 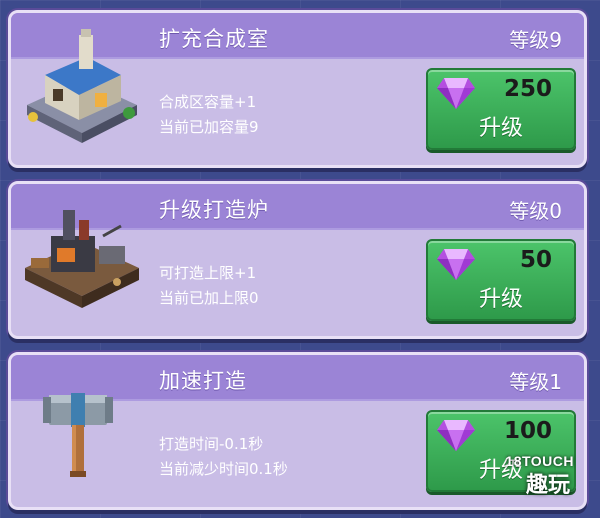 What do you see at coordinates (208, 102) in the screenshot?
I see `effect-description: 合成区容量+1` at bounding box center [208, 102].